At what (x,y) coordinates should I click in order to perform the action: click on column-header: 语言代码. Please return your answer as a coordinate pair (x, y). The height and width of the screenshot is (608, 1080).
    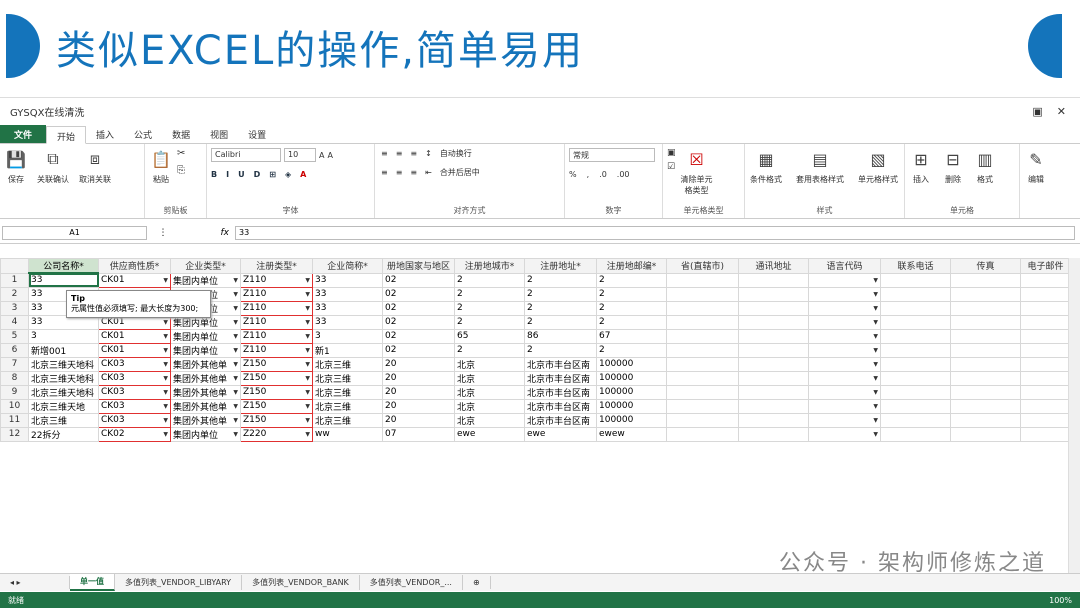
    Looking at the image, I should click on (844, 266).